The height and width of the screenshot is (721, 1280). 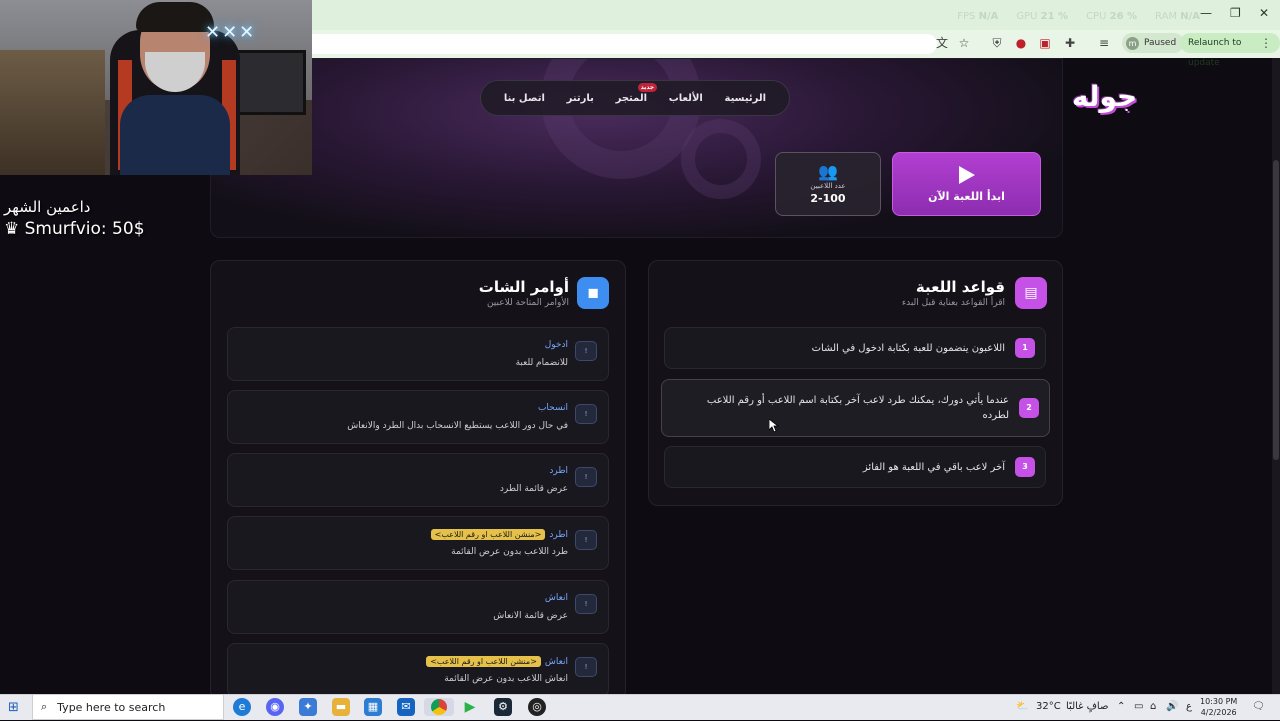 What do you see at coordinates (1021, 43) in the screenshot?
I see `record-extension-icon: ●` at bounding box center [1021, 43].